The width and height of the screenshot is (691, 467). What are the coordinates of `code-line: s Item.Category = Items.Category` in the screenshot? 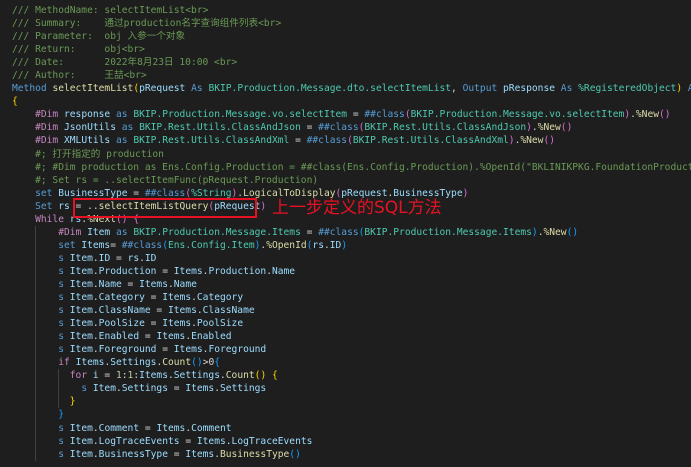 It's located at (345, 298).